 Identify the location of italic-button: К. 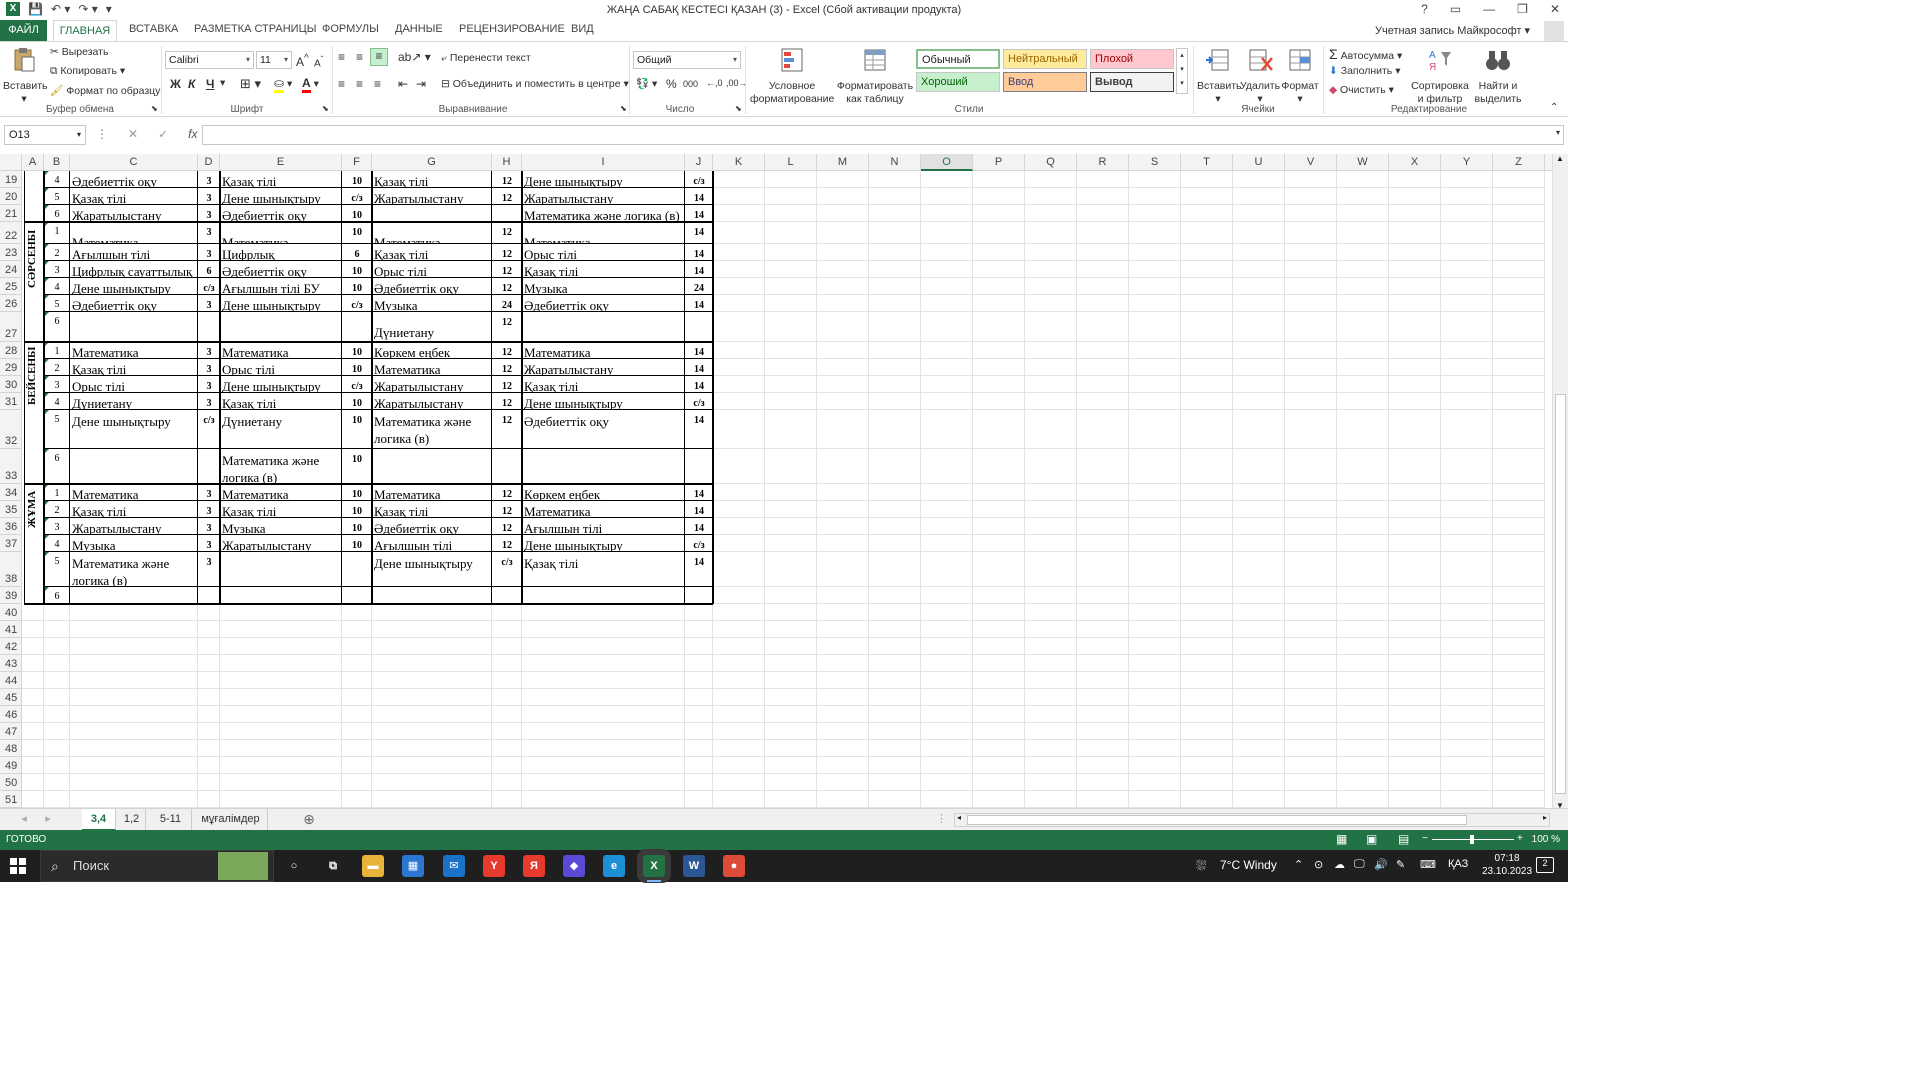
(191, 84).